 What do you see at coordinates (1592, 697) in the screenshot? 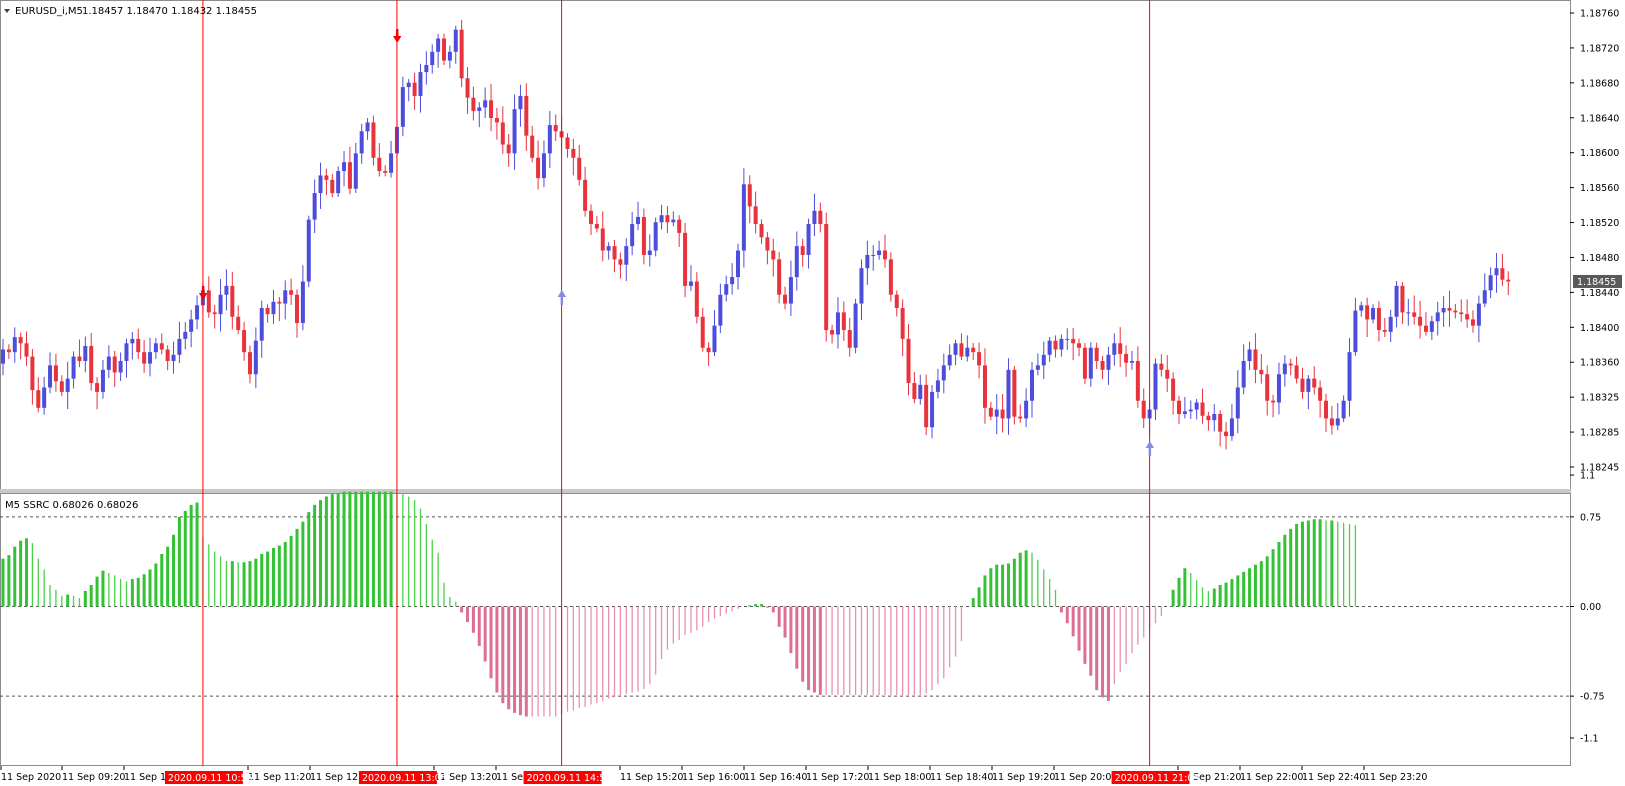
I see `indicator-tick-label: -0.75` at bounding box center [1592, 697].